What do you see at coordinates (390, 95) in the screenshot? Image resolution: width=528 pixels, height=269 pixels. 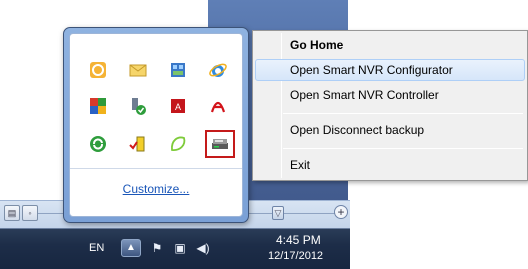 I see `menu-item-open-controller: Open Smart NVR Controller` at bounding box center [390, 95].